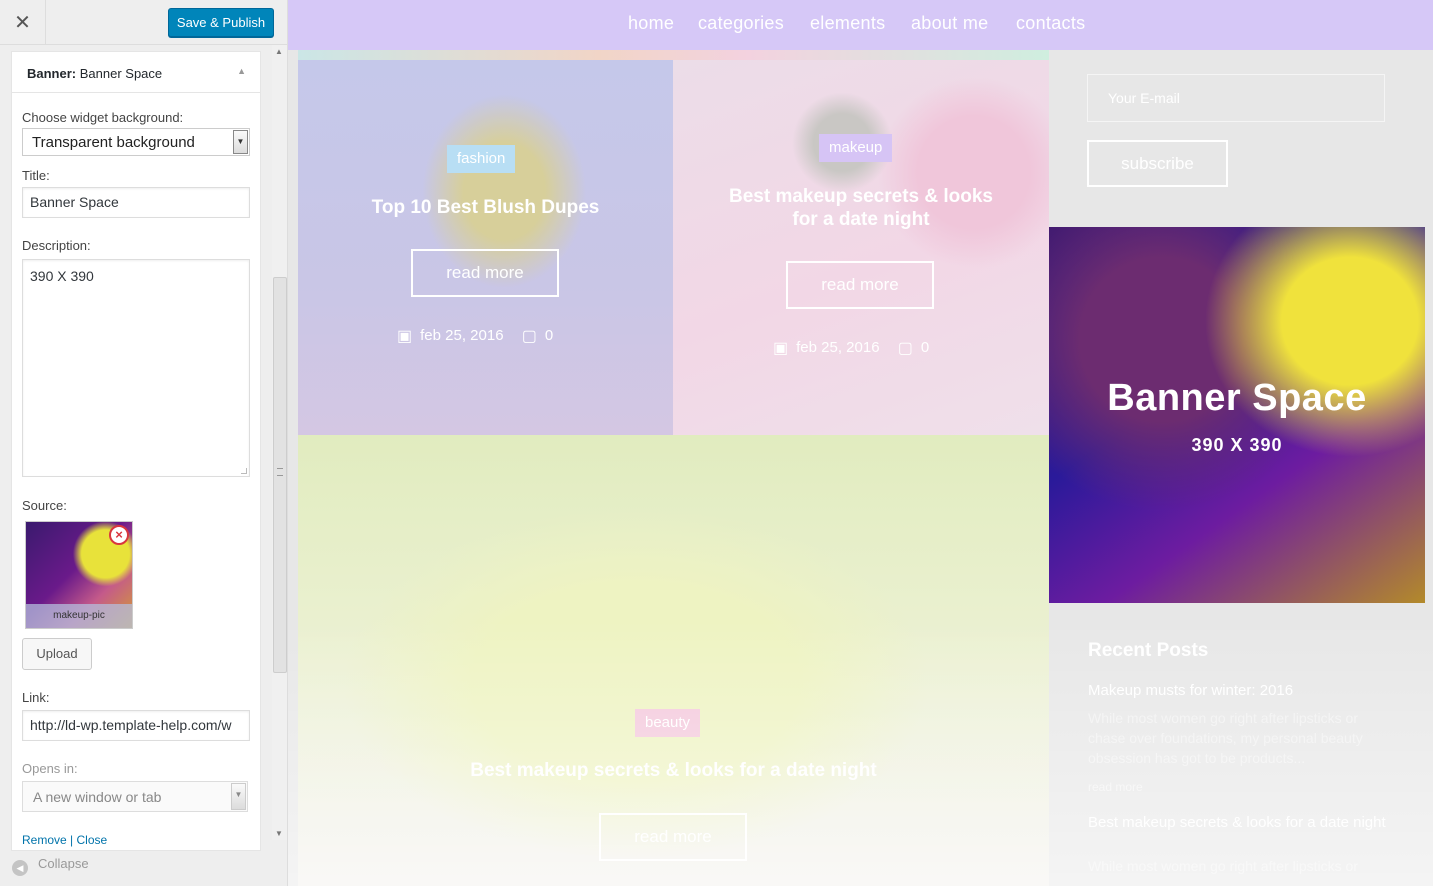 The image size is (1433, 886). What do you see at coordinates (279, 51) in the screenshot?
I see `scroll-up-icon: ▲` at bounding box center [279, 51].